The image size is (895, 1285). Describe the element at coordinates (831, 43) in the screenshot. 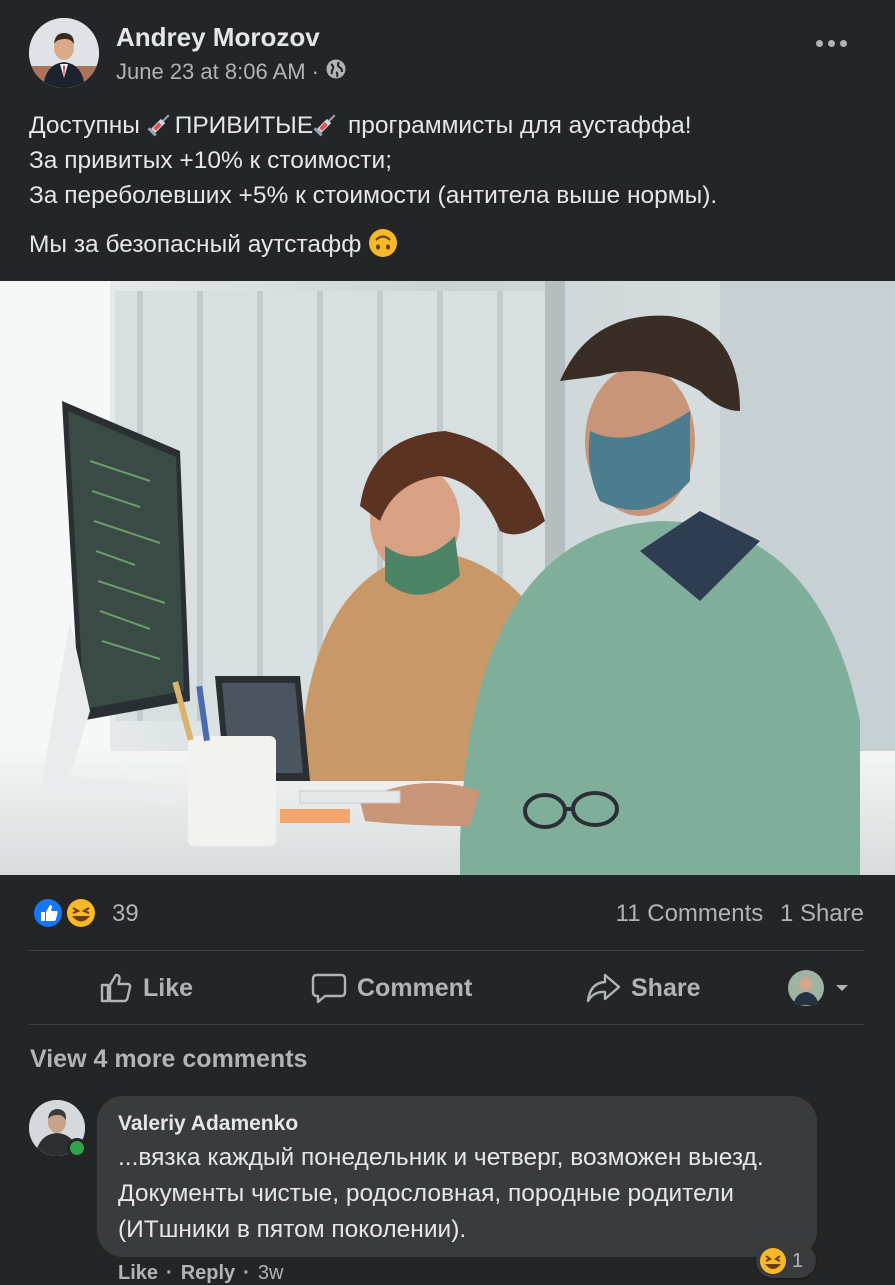

I see `more-options-icon` at that location.